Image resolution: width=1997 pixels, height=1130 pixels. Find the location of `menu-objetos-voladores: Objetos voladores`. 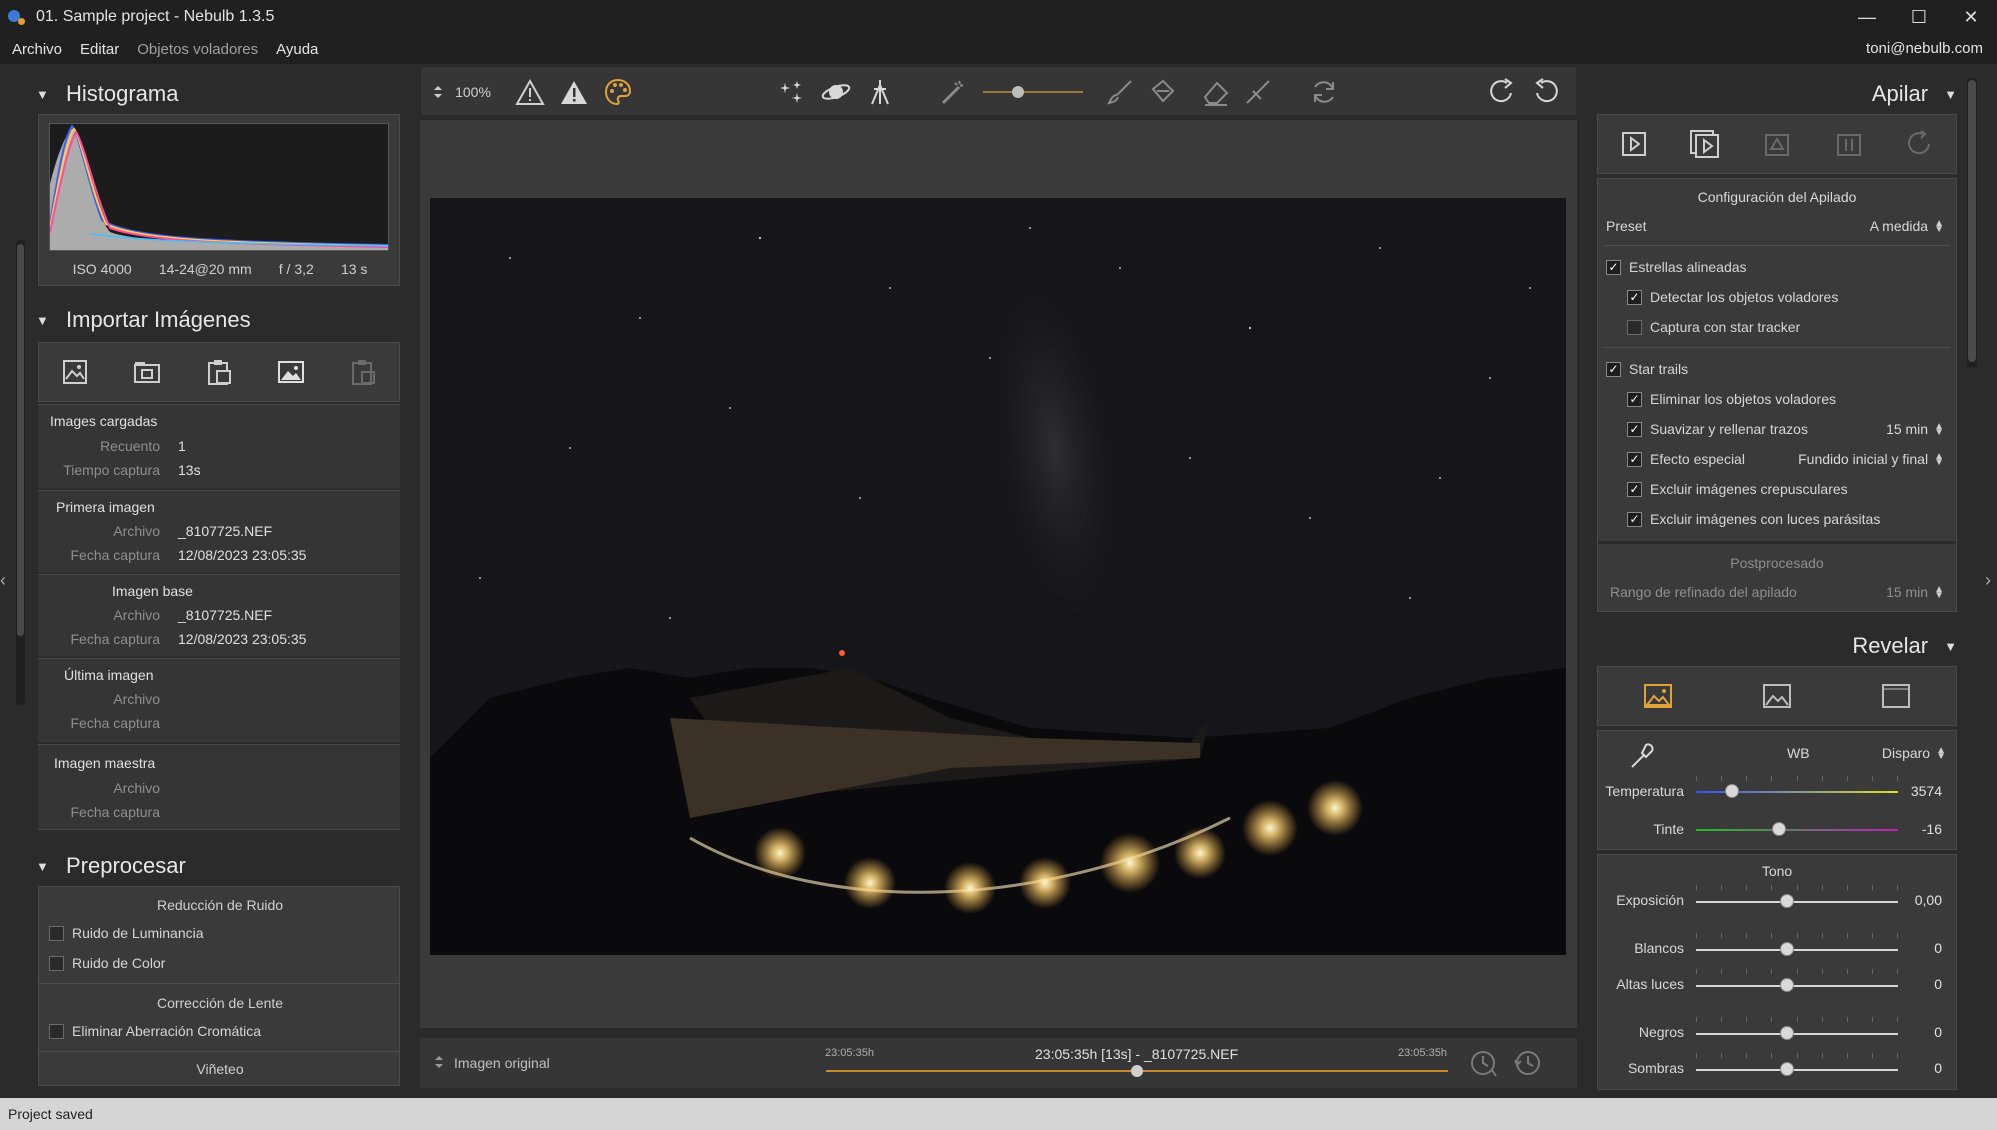

menu-objetos-voladores: Objetos voladores is located at coordinates (197, 49).